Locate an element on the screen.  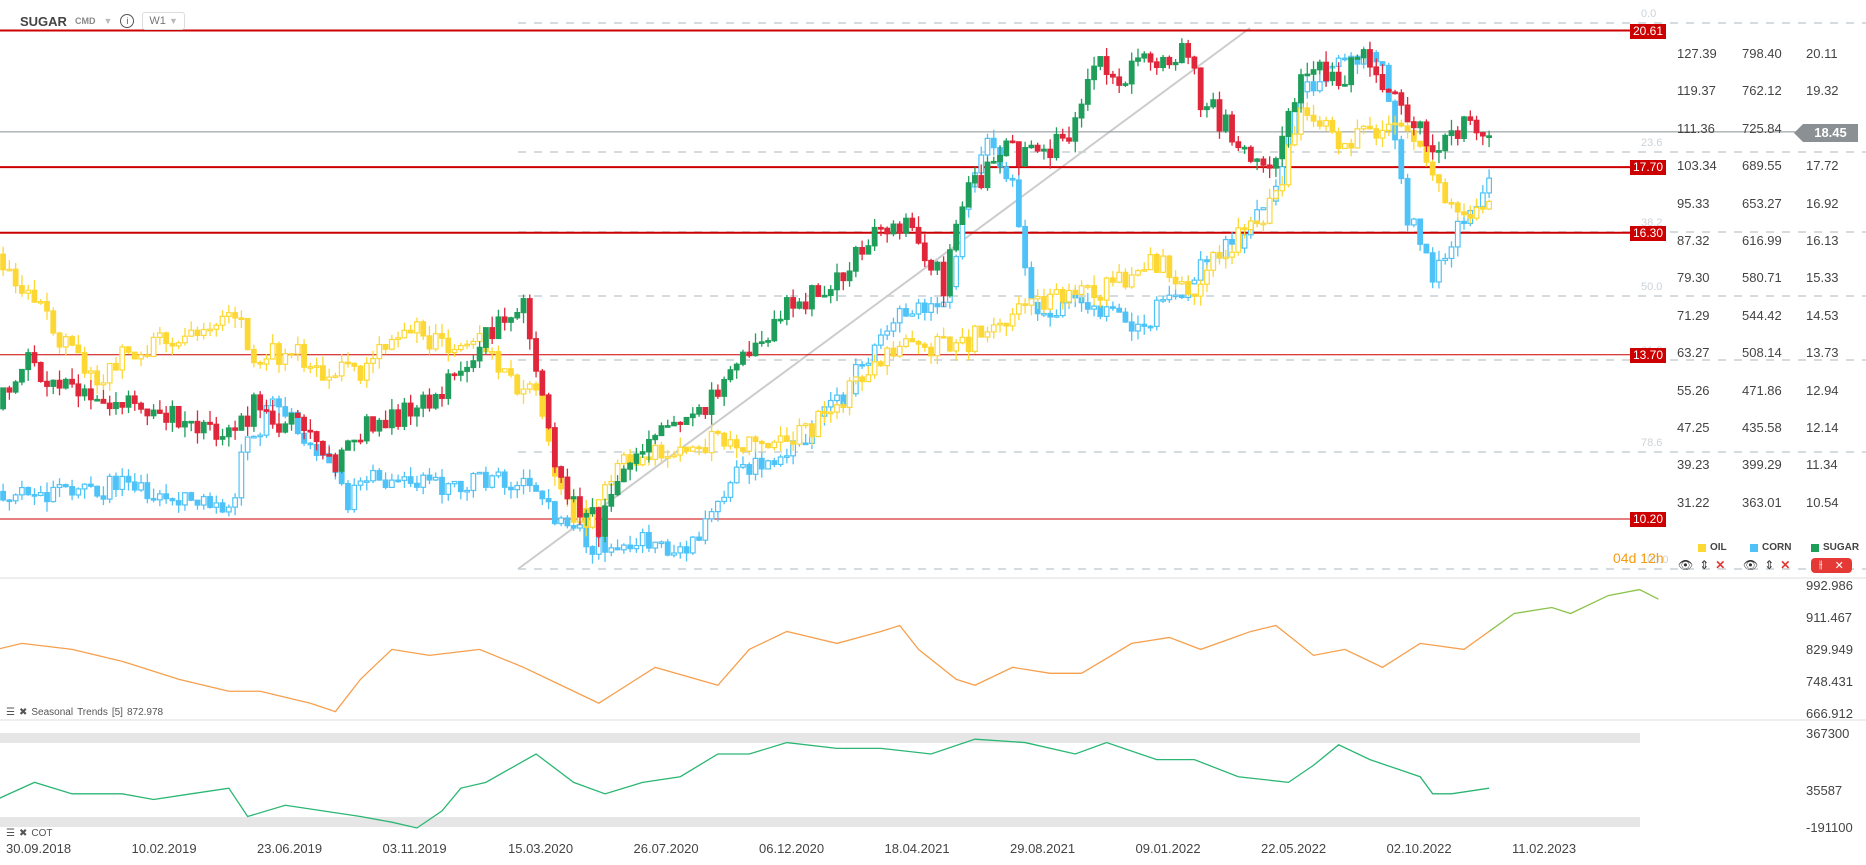
chart-type-button: ⫲ ✕ is located at coordinates (1831, 565).